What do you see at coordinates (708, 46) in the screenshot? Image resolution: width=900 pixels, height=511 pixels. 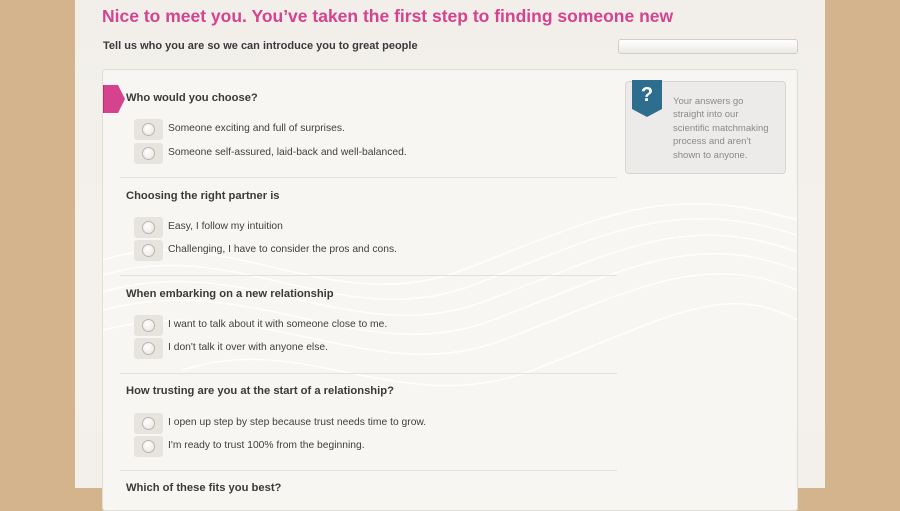 I see `progress-bar` at bounding box center [708, 46].